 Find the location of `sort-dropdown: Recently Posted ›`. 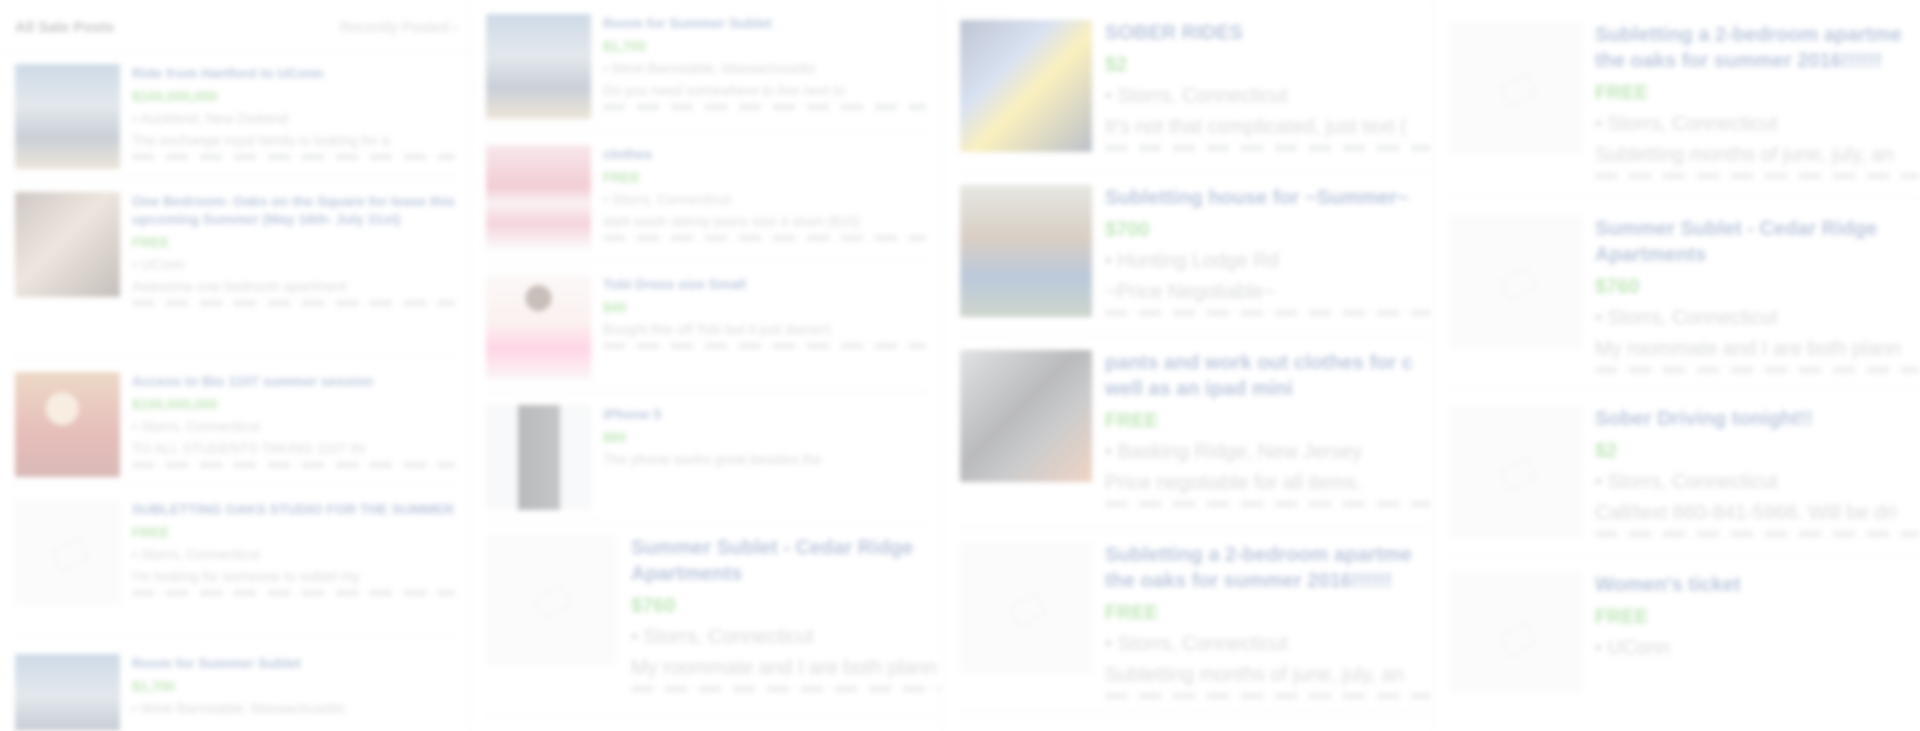

sort-dropdown: Recently Posted › is located at coordinates (399, 27).